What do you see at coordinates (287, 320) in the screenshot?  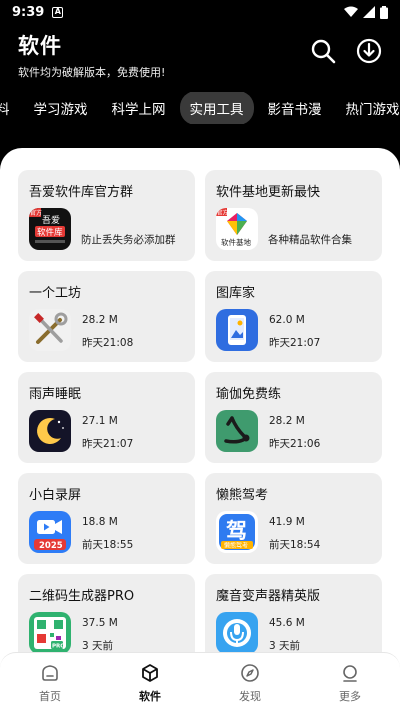 I see `app-size: 62.0 M` at bounding box center [287, 320].